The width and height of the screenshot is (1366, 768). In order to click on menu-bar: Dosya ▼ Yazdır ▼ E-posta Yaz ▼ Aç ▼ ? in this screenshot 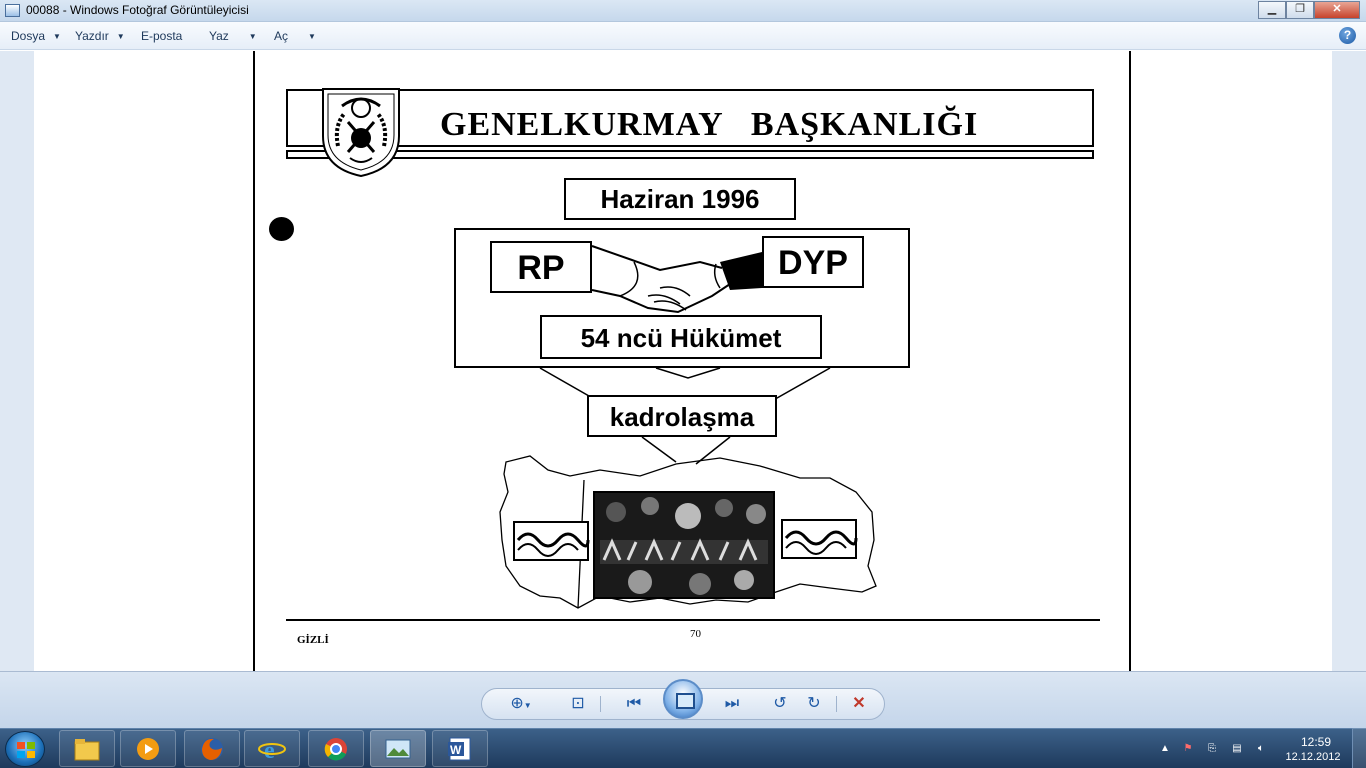, I will do `click(683, 36)`.